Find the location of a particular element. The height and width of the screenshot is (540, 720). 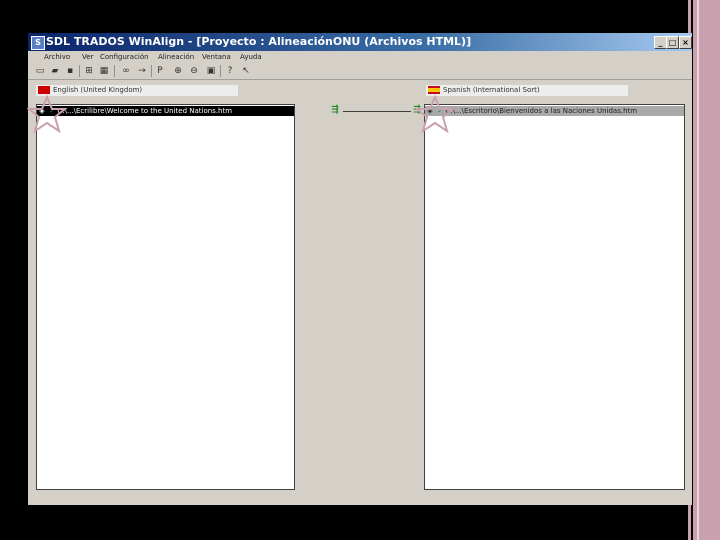

tree-icon: ⊞ is located at coordinates (89, 71).